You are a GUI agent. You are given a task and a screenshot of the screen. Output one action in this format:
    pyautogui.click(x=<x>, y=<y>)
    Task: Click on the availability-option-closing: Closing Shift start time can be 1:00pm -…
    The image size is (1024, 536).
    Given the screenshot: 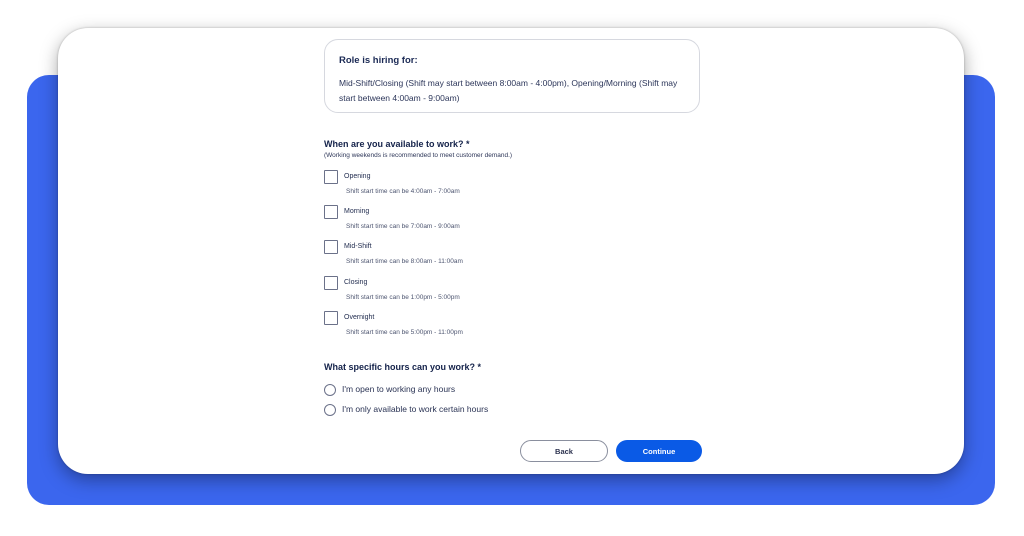 What is the action you would take?
    pyautogui.click(x=474, y=292)
    